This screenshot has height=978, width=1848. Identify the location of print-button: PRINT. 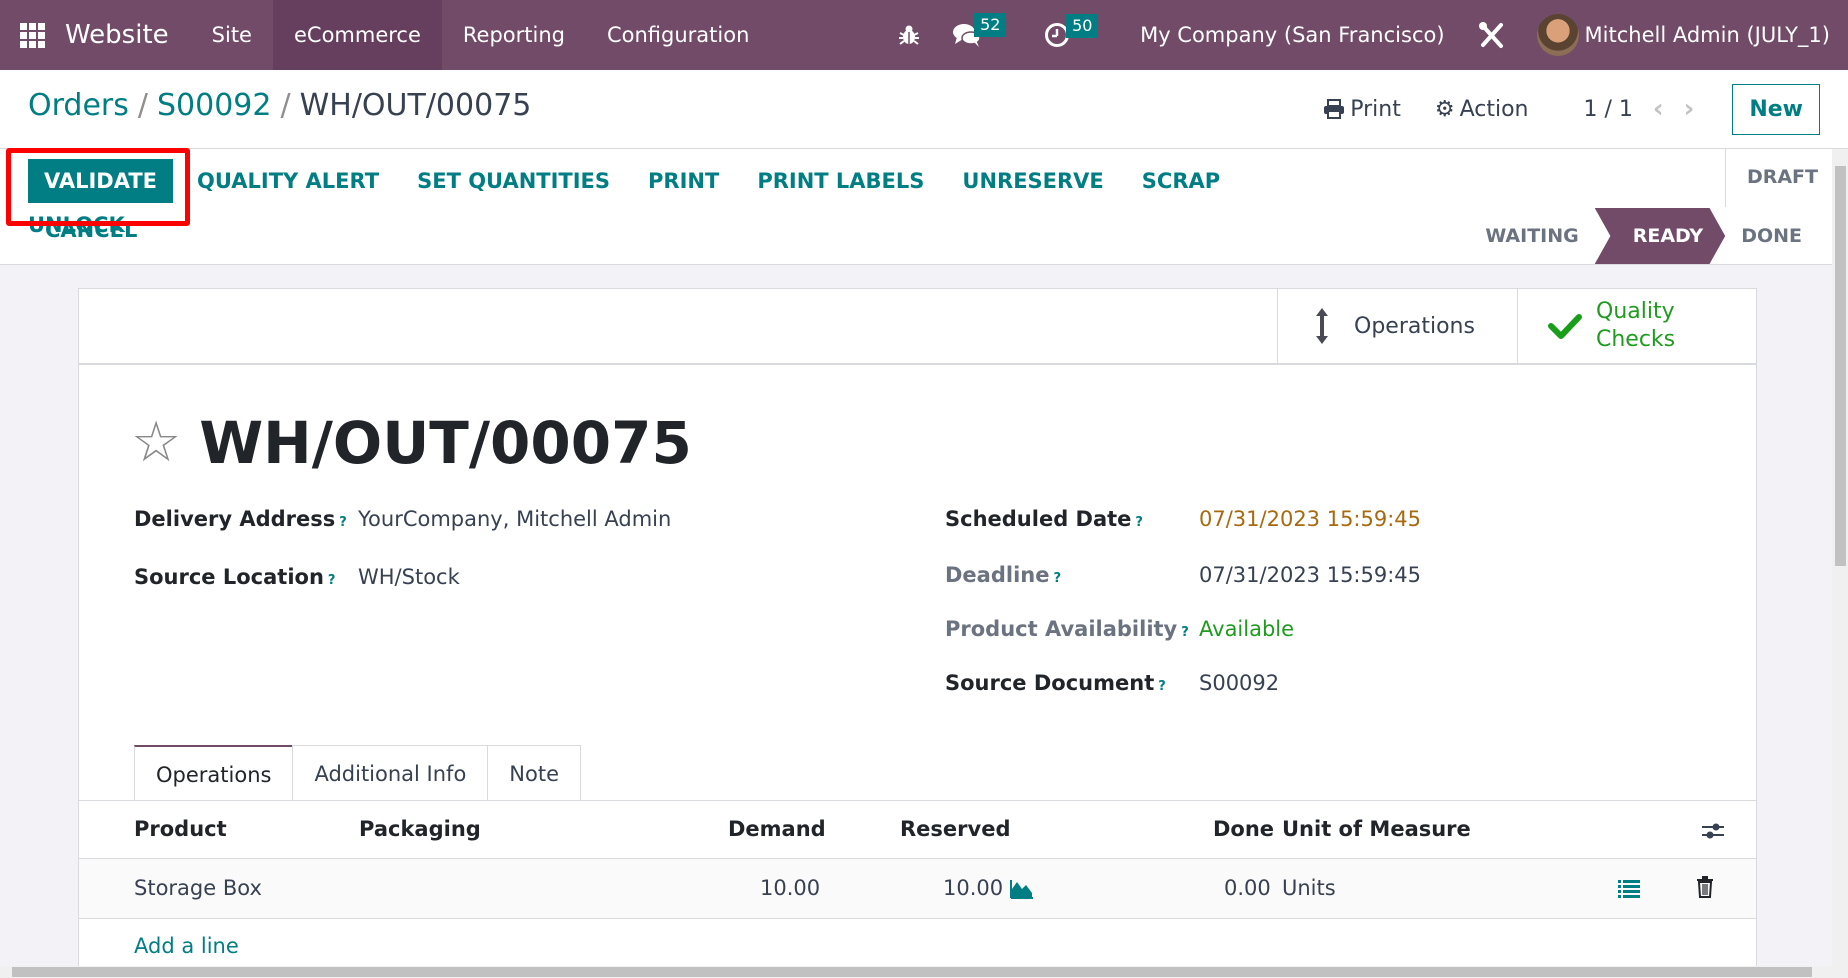
(683, 181).